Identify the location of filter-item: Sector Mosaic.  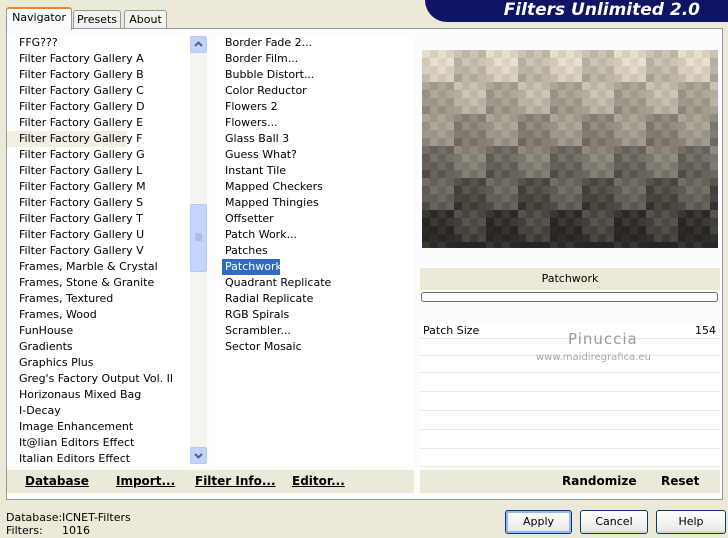
(258, 347).